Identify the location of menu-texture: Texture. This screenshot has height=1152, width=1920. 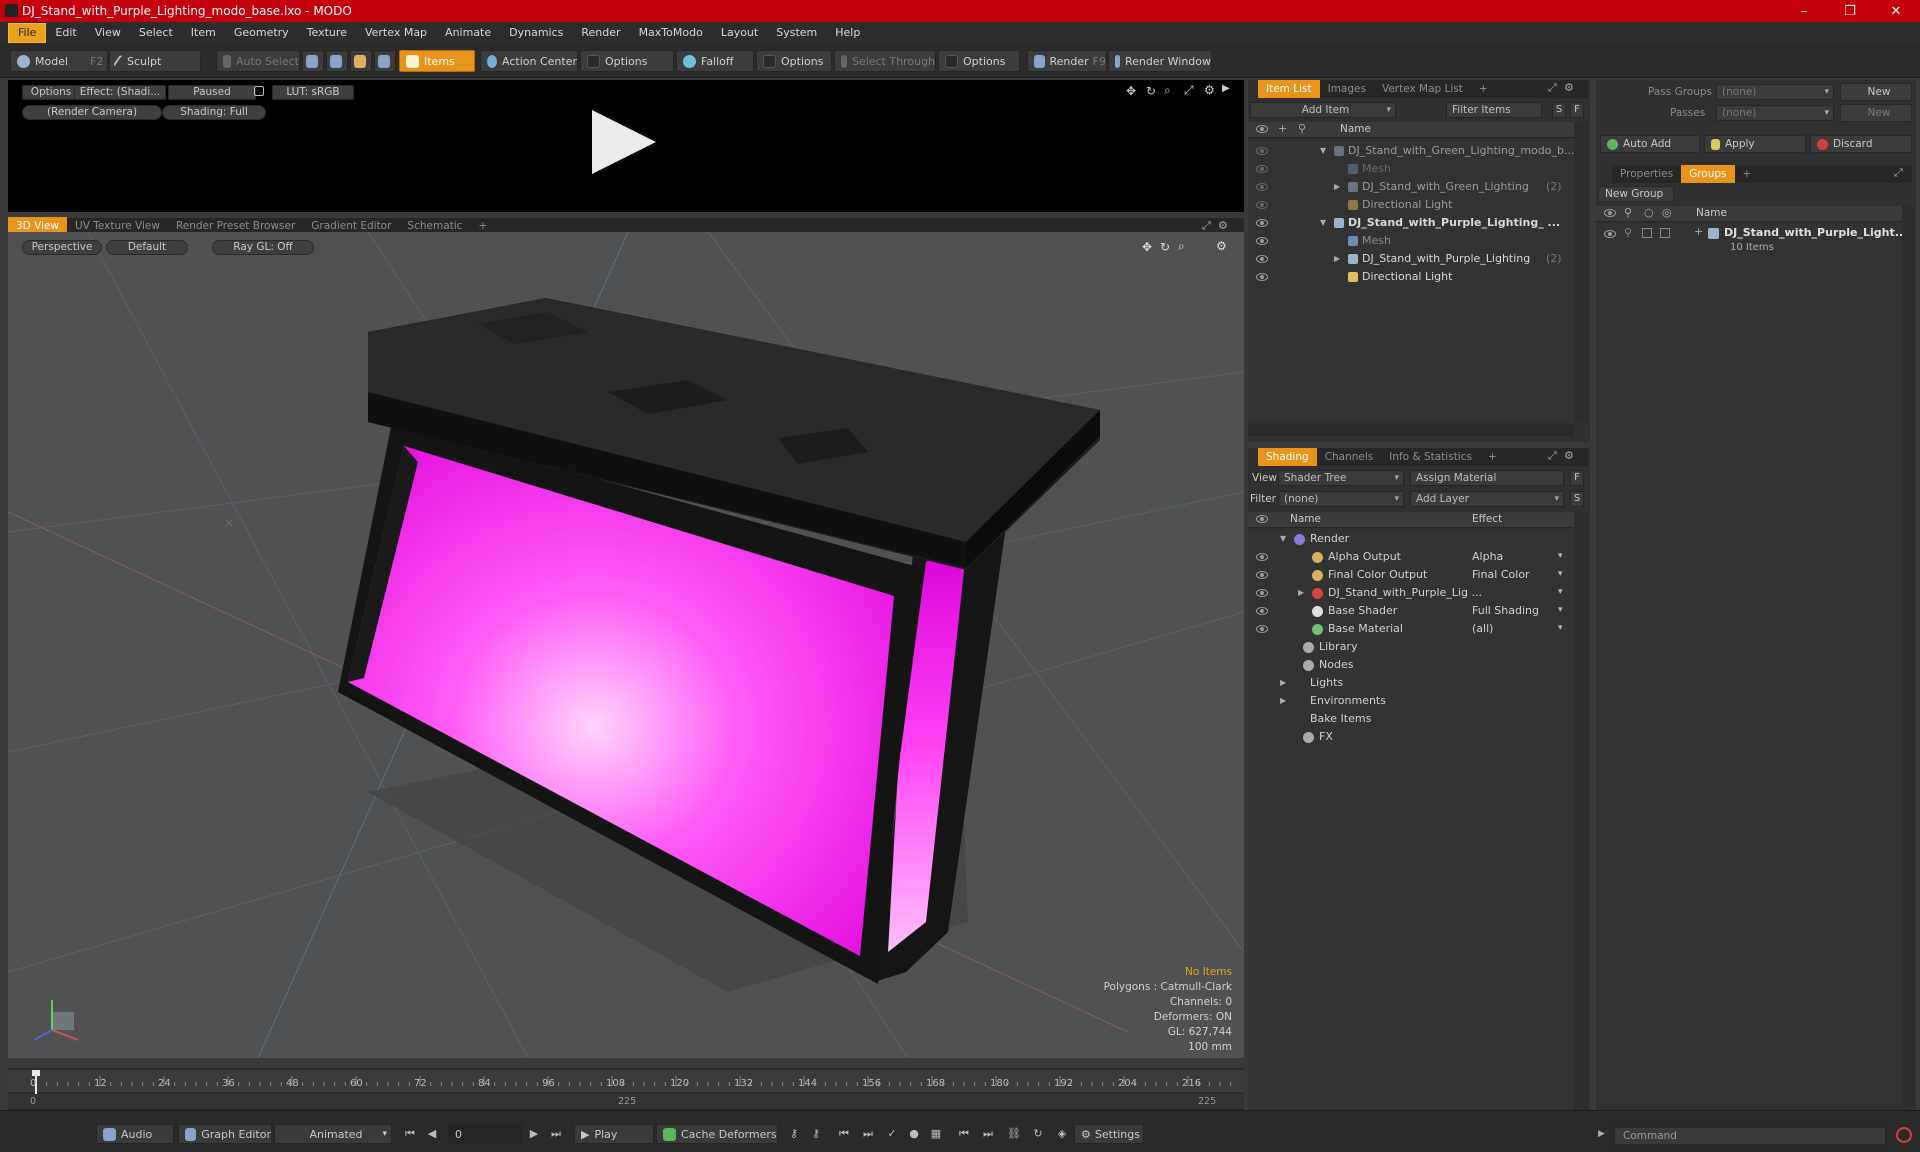
(327, 33).